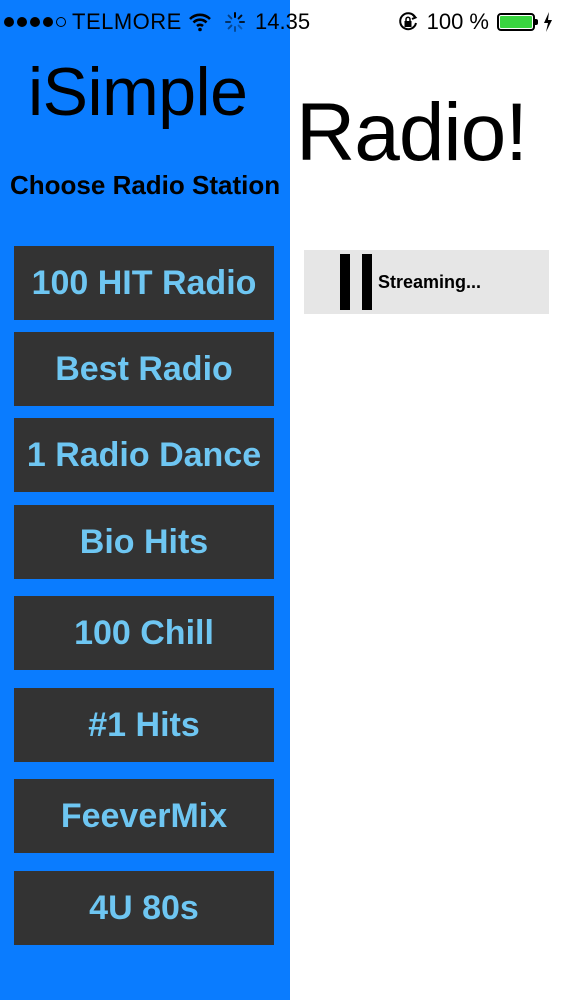 The width and height of the screenshot is (563, 1000). I want to click on battery-icon, so click(517, 22).